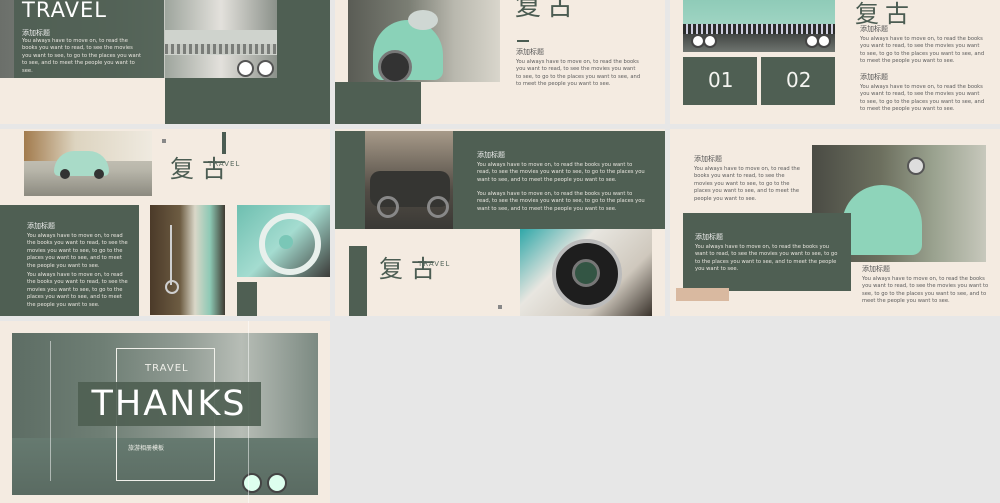 The image size is (1000, 503). What do you see at coordinates (378, 103) in the screenshot?
I see `accent-block` at bounding box center [378, 103].